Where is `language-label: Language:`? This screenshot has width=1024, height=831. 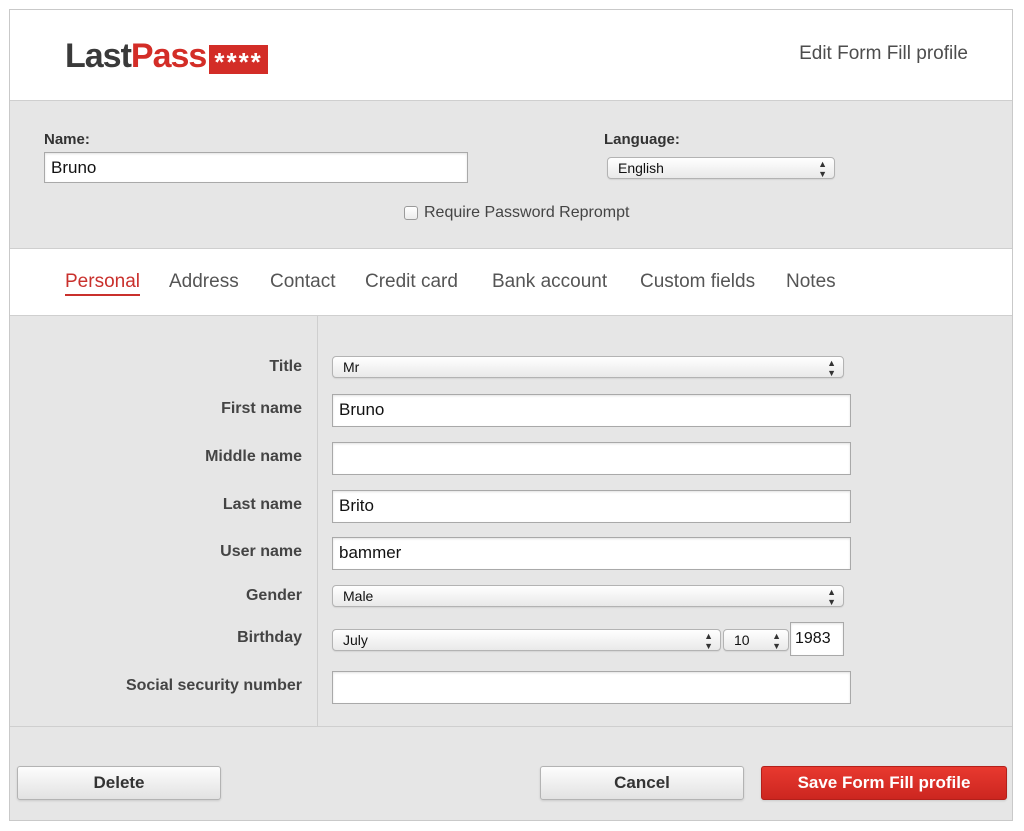 language-label: Language: is located at coordinates (642, 139).